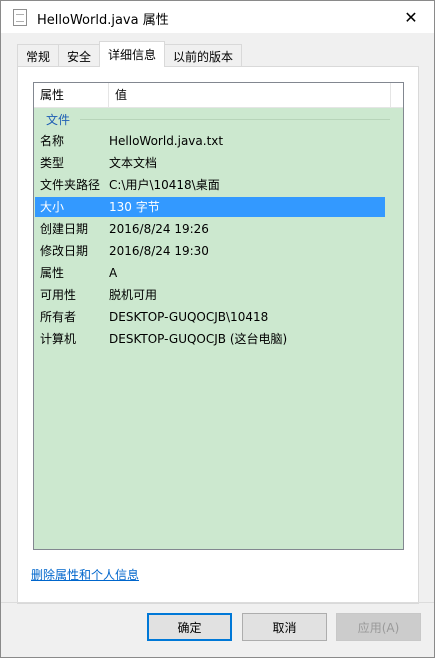 Image resolution: width=435 pixels, height=658 pixels. What do you see at coordinates (217, 602) in the screenshot?
I see `footer-divider` at bounding box center [217, 602].